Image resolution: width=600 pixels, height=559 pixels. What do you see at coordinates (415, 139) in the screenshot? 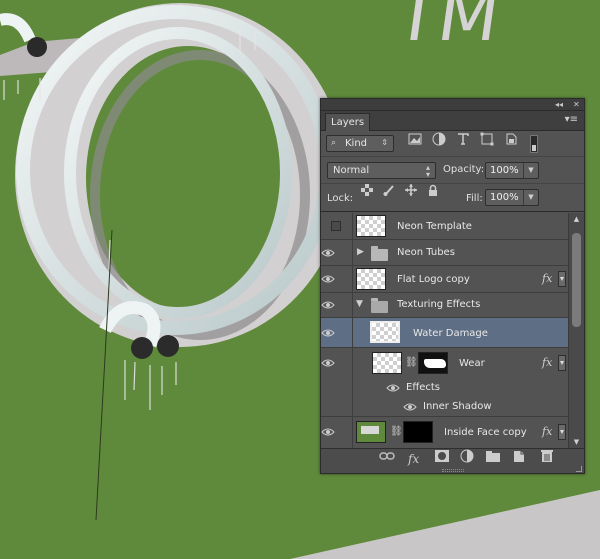
I see `image-filter-icon` at bounding box center [415, 139].